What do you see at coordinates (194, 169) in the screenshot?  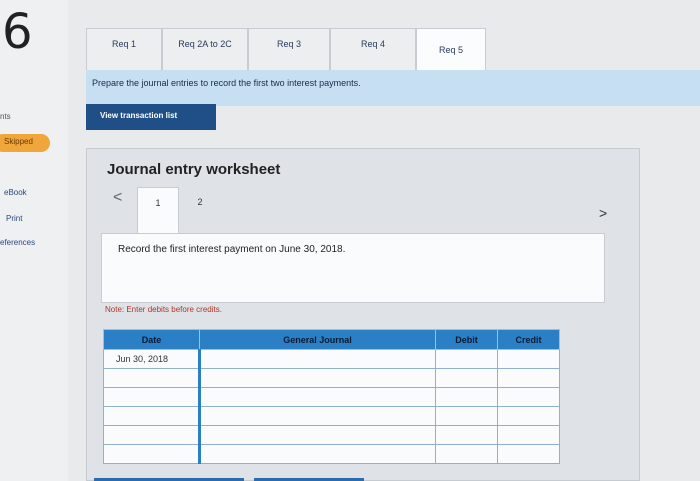 I see `worksheet-title: Journal entry worksheet` at bounding box center [194, 169].